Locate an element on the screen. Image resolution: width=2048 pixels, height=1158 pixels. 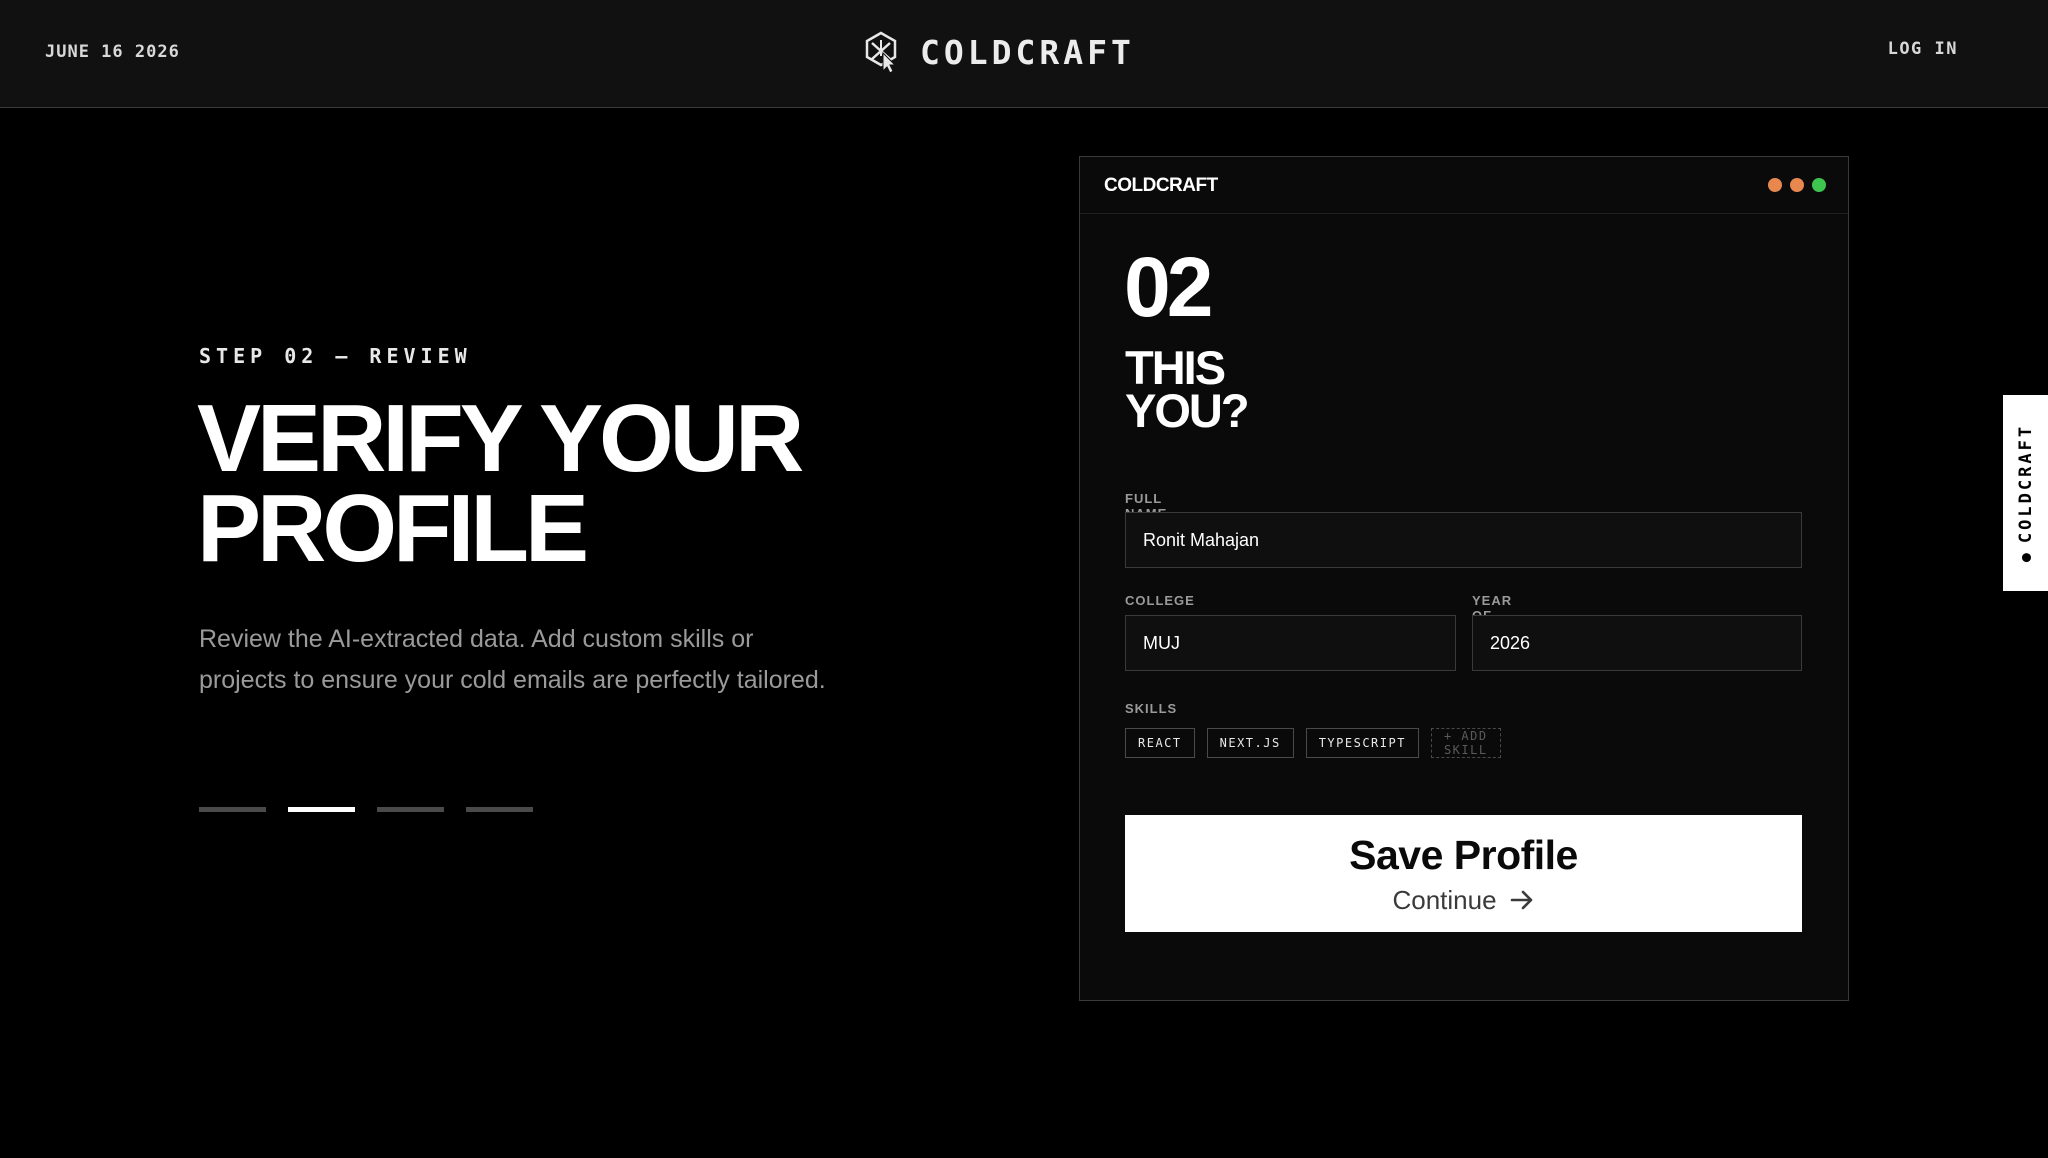
step-progress-indicator is located at coordinates (366, 809).